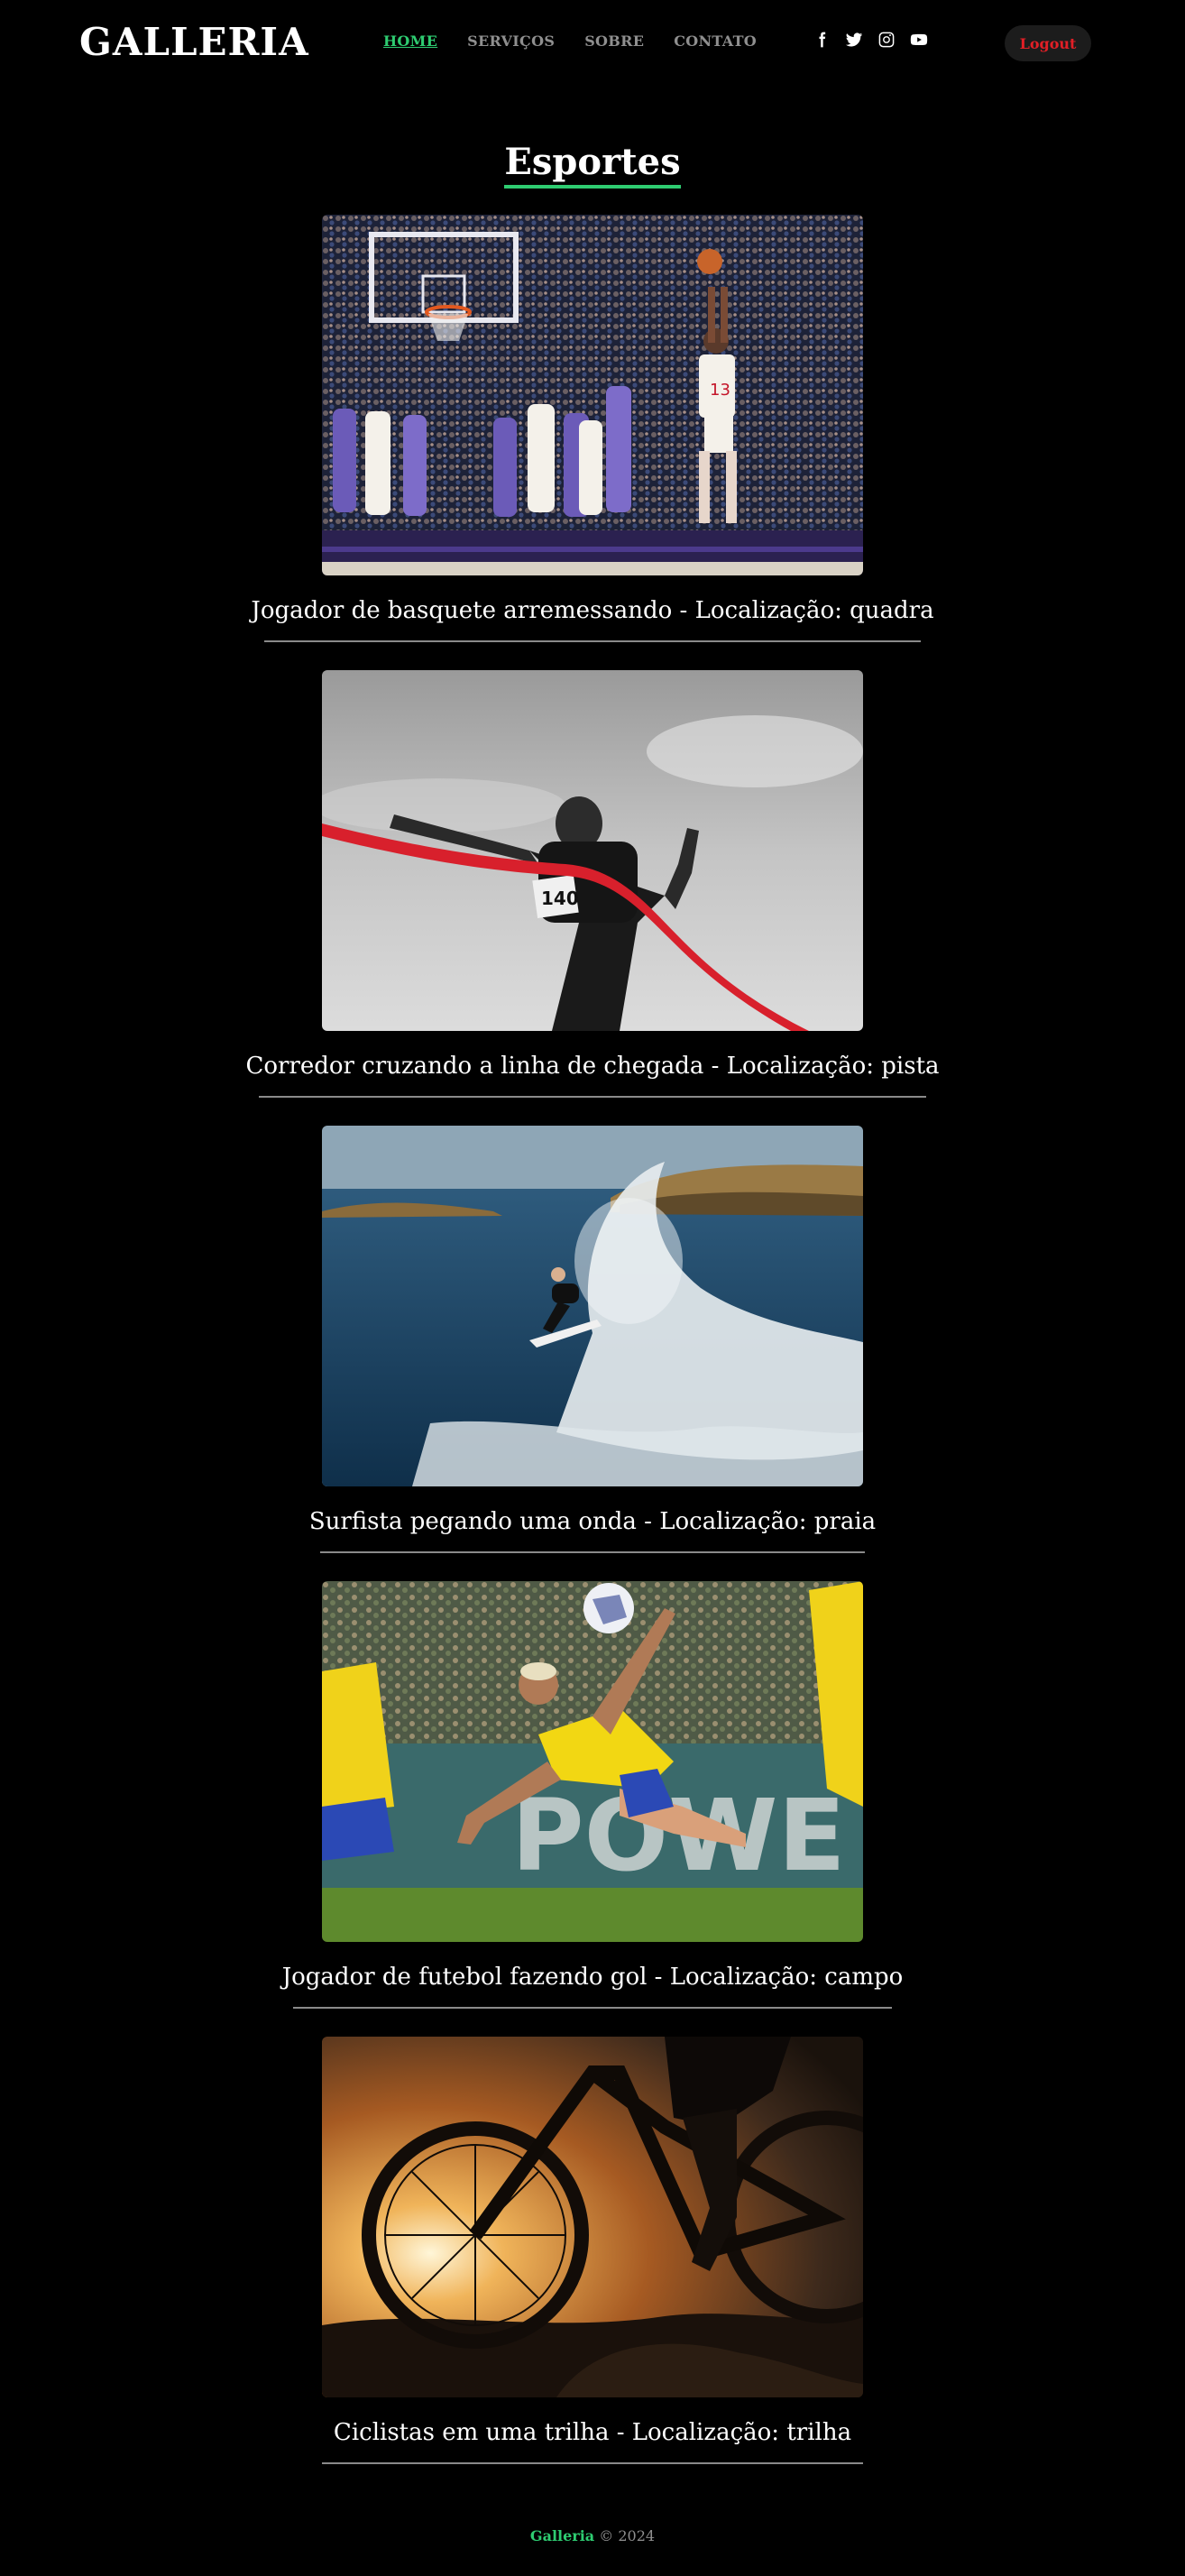 Image resolution: width=1185 pixels, height=2576 pixels. Describe the element at coordinates (678, 1836) in the screenshot. I see `svg-text: POWE` at that location.